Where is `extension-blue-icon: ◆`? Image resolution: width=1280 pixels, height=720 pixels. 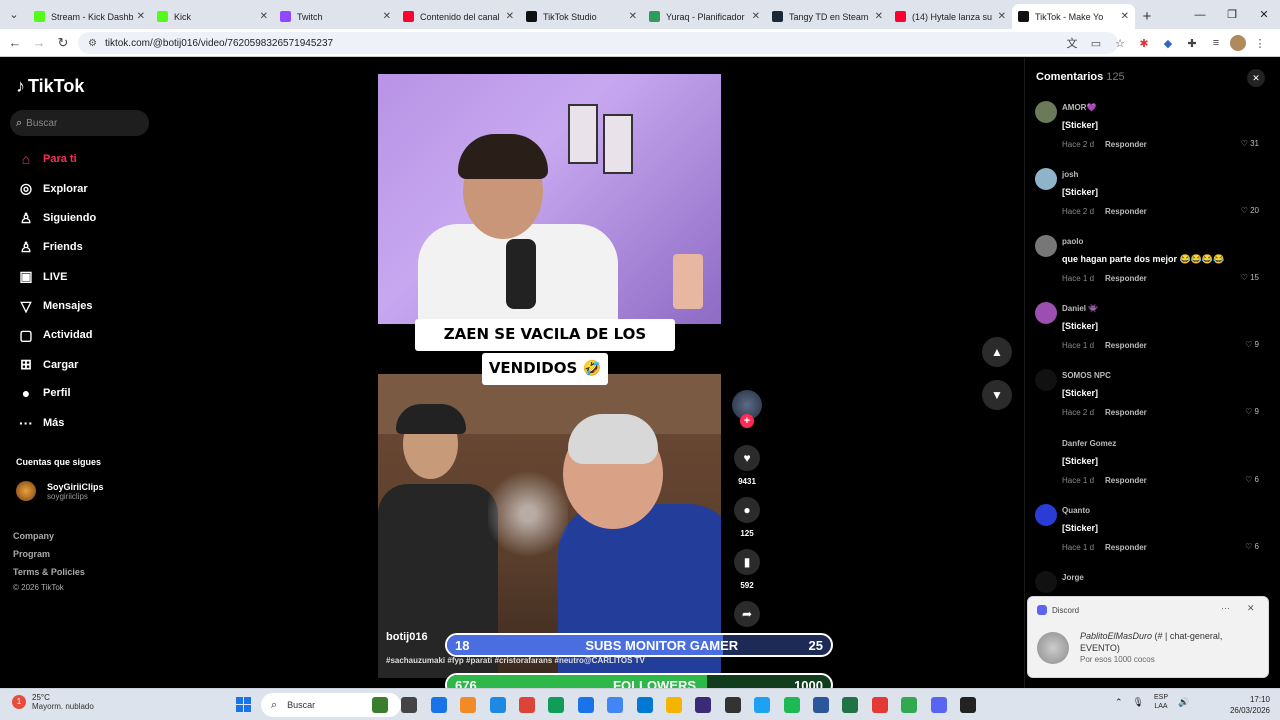
extension-blue-icon: ◆ is located at coordinates (1168, 43).